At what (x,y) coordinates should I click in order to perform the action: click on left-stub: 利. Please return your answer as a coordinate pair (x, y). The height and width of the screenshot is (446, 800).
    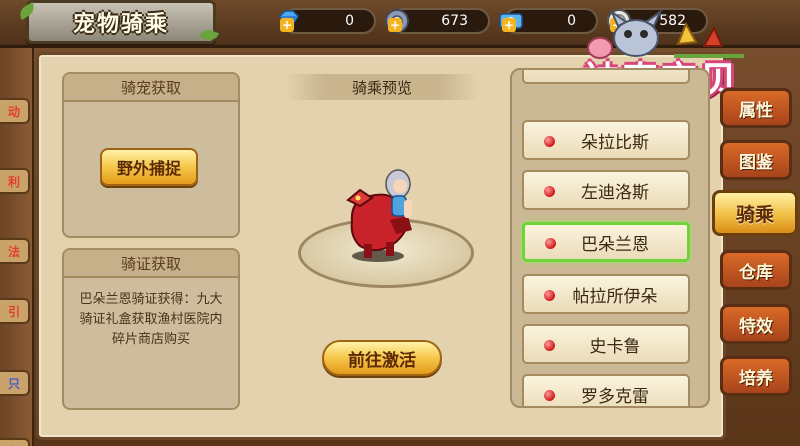
    Looking at the image, I should click on (15, 181).